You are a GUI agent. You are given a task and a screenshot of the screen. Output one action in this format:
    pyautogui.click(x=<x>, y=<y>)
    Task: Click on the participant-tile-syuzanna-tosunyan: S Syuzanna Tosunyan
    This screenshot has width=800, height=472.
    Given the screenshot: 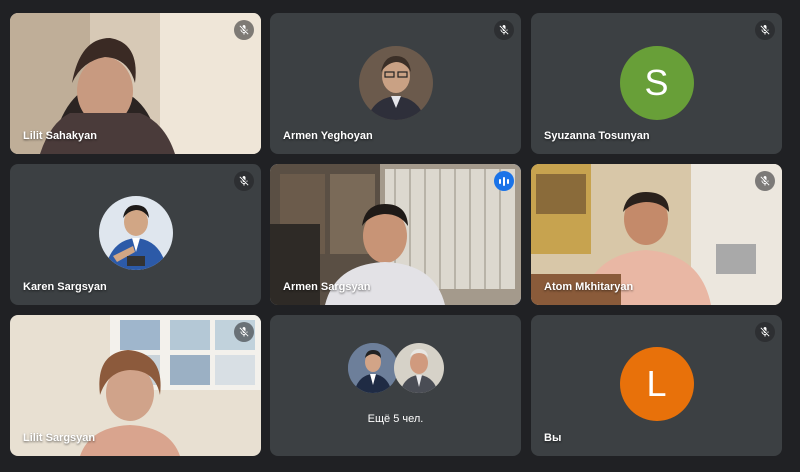 What is the action you would take?
    pyautogui.click(x=656, y=83)
    